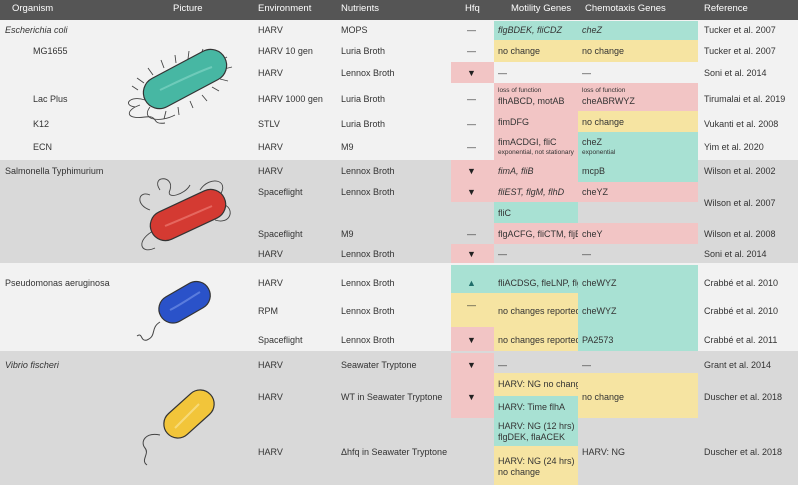  I want to click on pseudomonas-nut-1: Lennox Broth, so click(368, 283).